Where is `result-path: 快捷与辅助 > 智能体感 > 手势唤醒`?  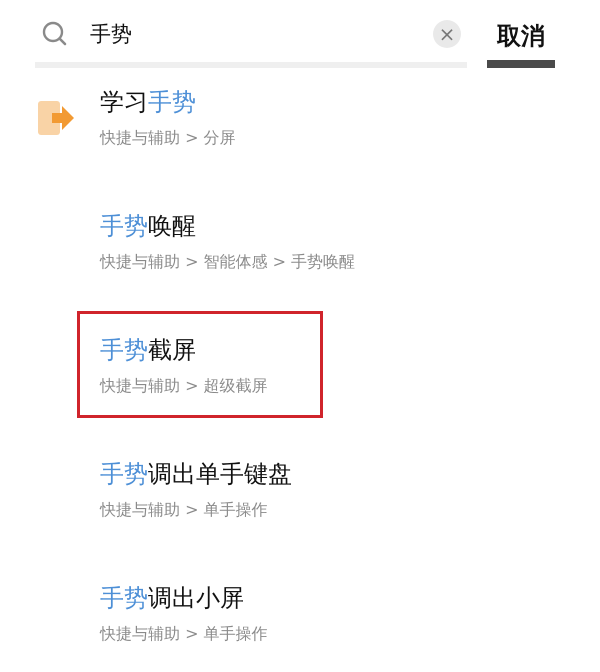
result-path: 快捷与辅助 > 智能体感 > 手势唤醒 is located at coordinates (228, 262).